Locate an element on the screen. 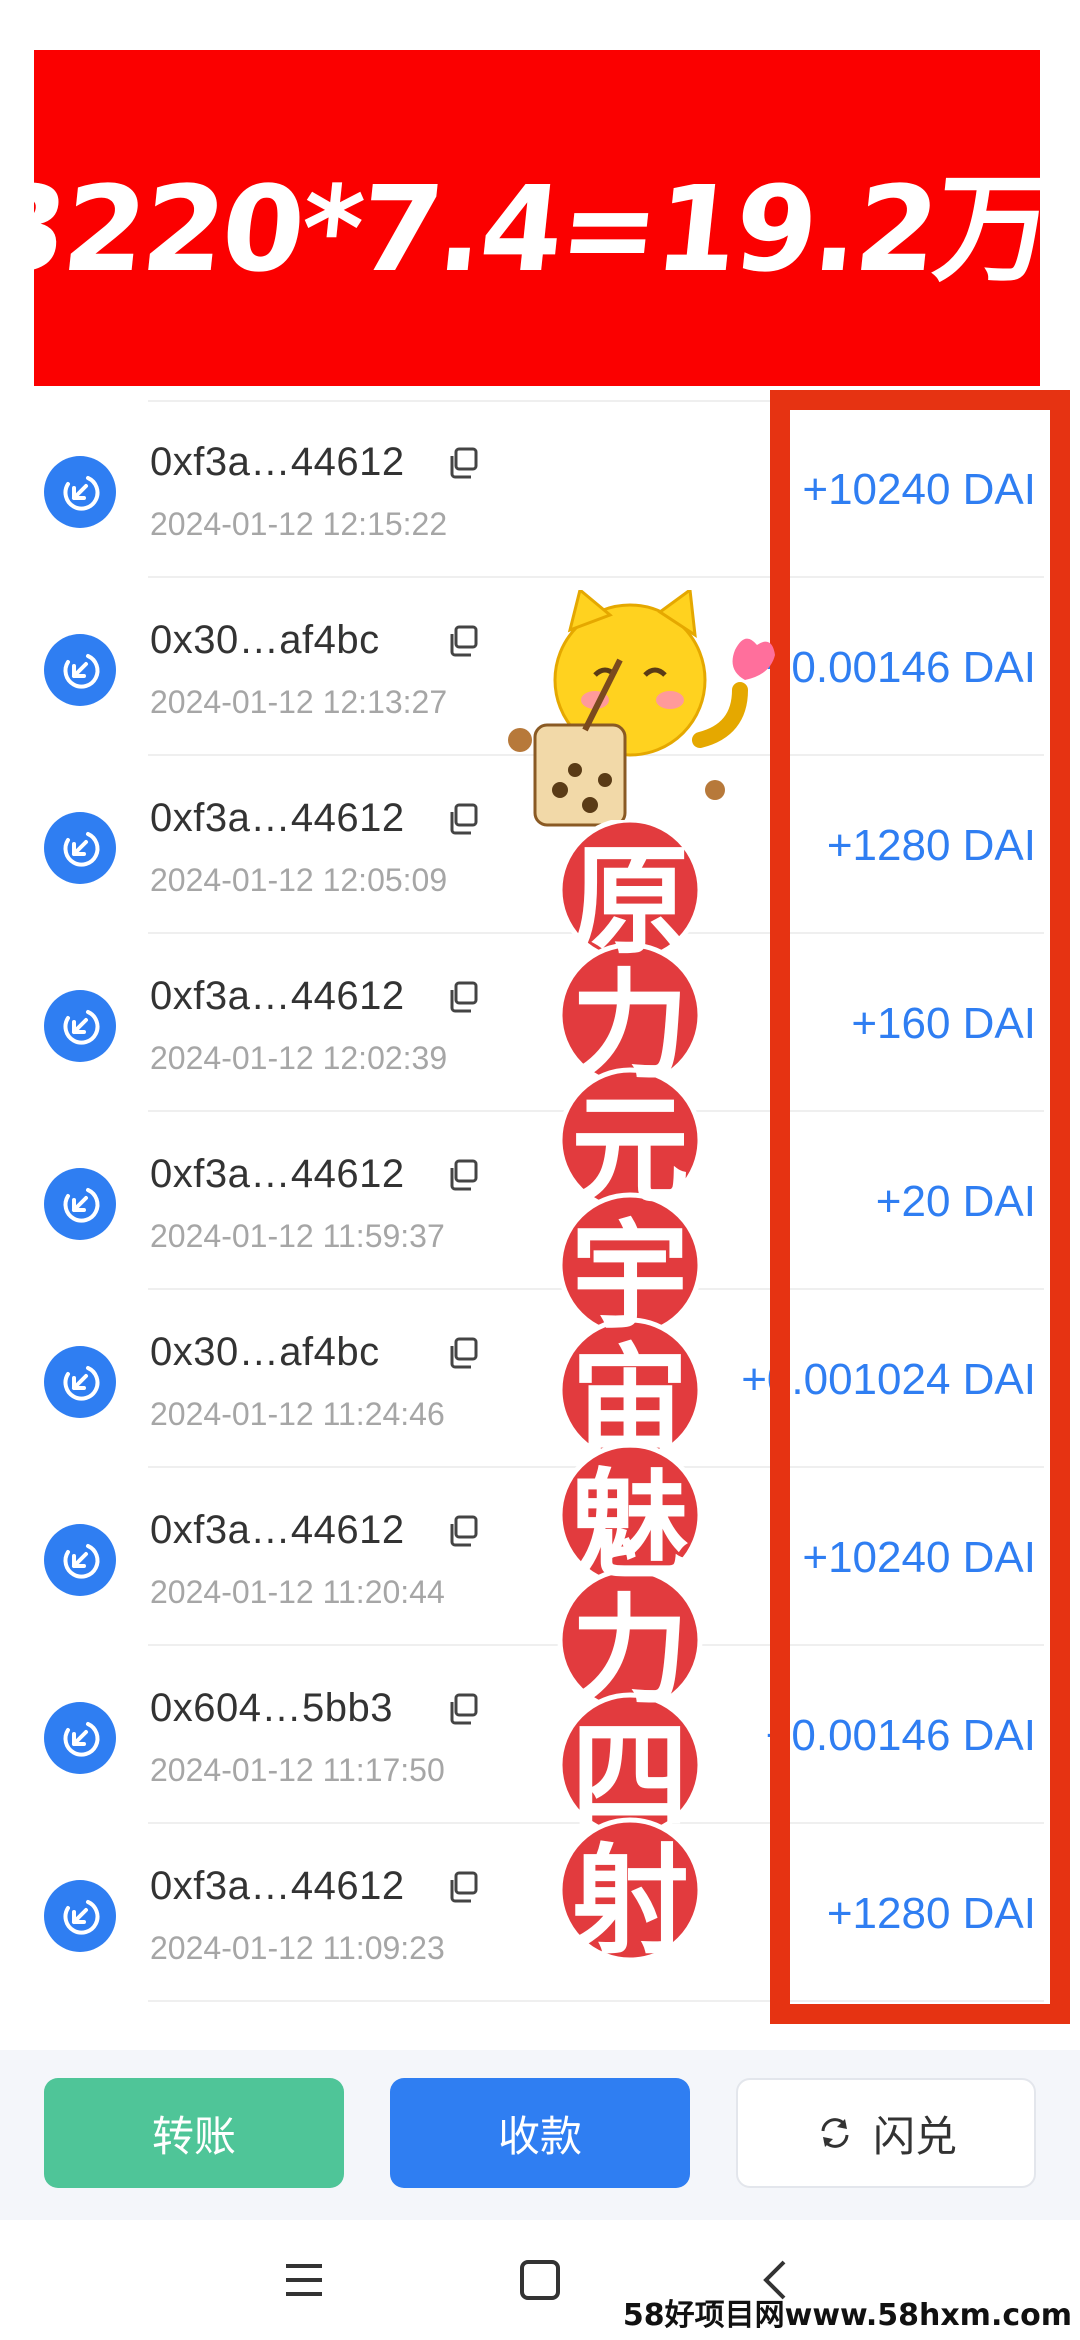  tx-time: 2024-01-12 12:02:39 is located at coordinates (299, 1058).